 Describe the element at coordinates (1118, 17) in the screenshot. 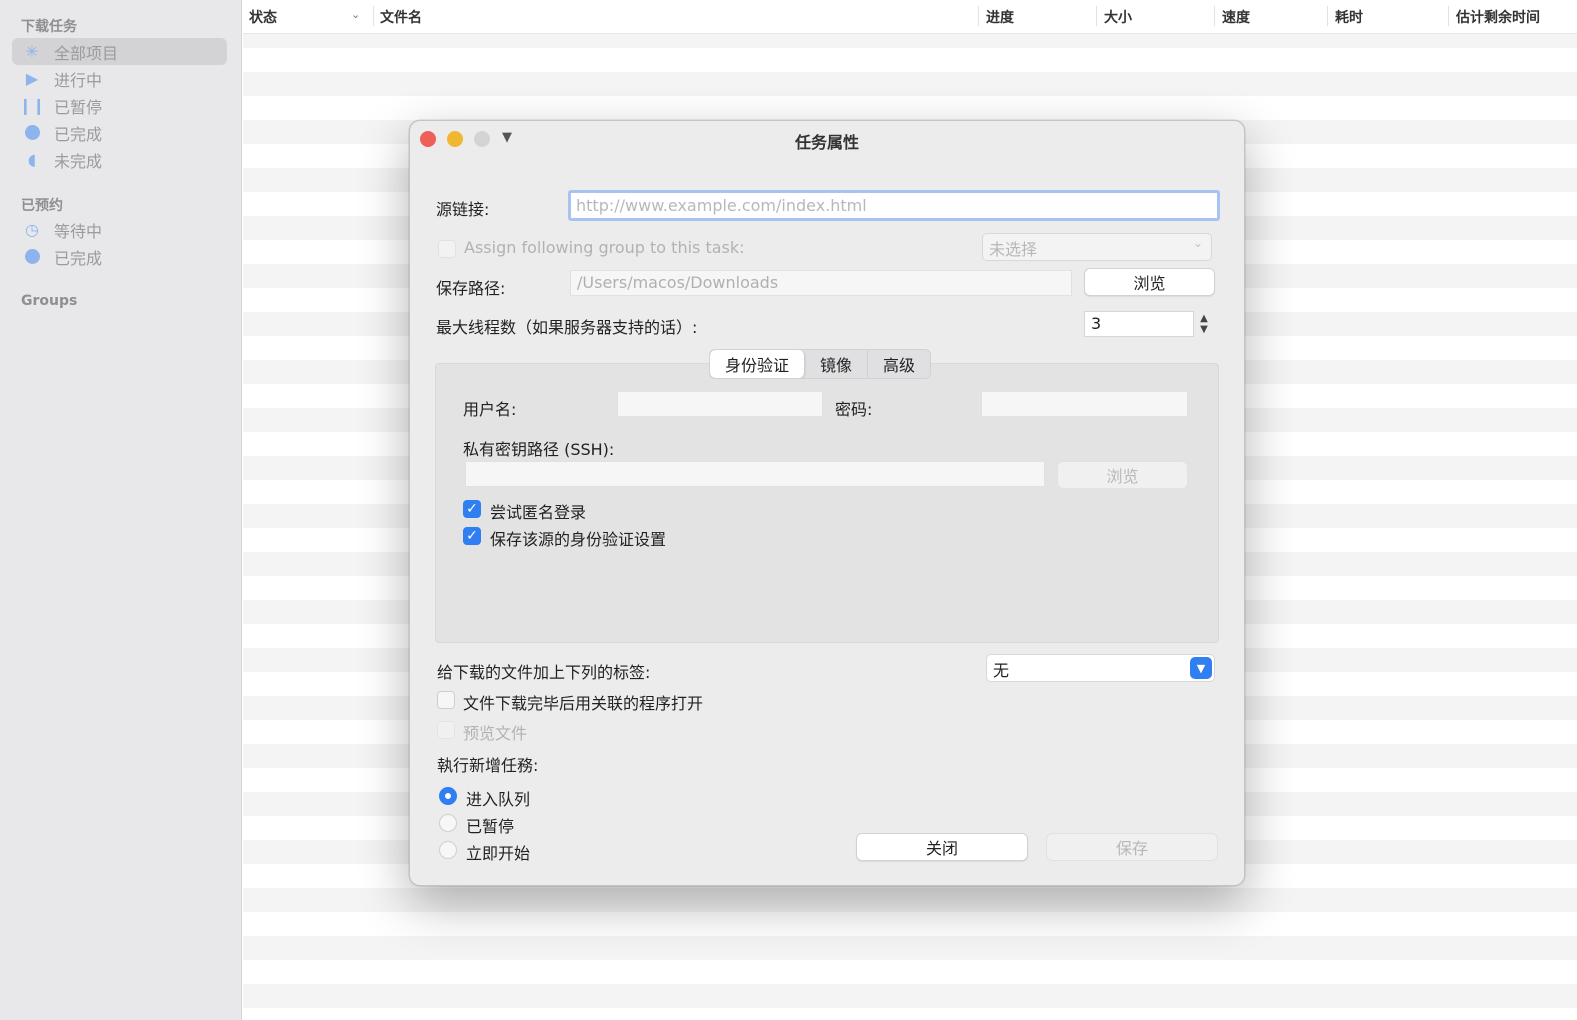

I see `column-size: 大小` at that location.